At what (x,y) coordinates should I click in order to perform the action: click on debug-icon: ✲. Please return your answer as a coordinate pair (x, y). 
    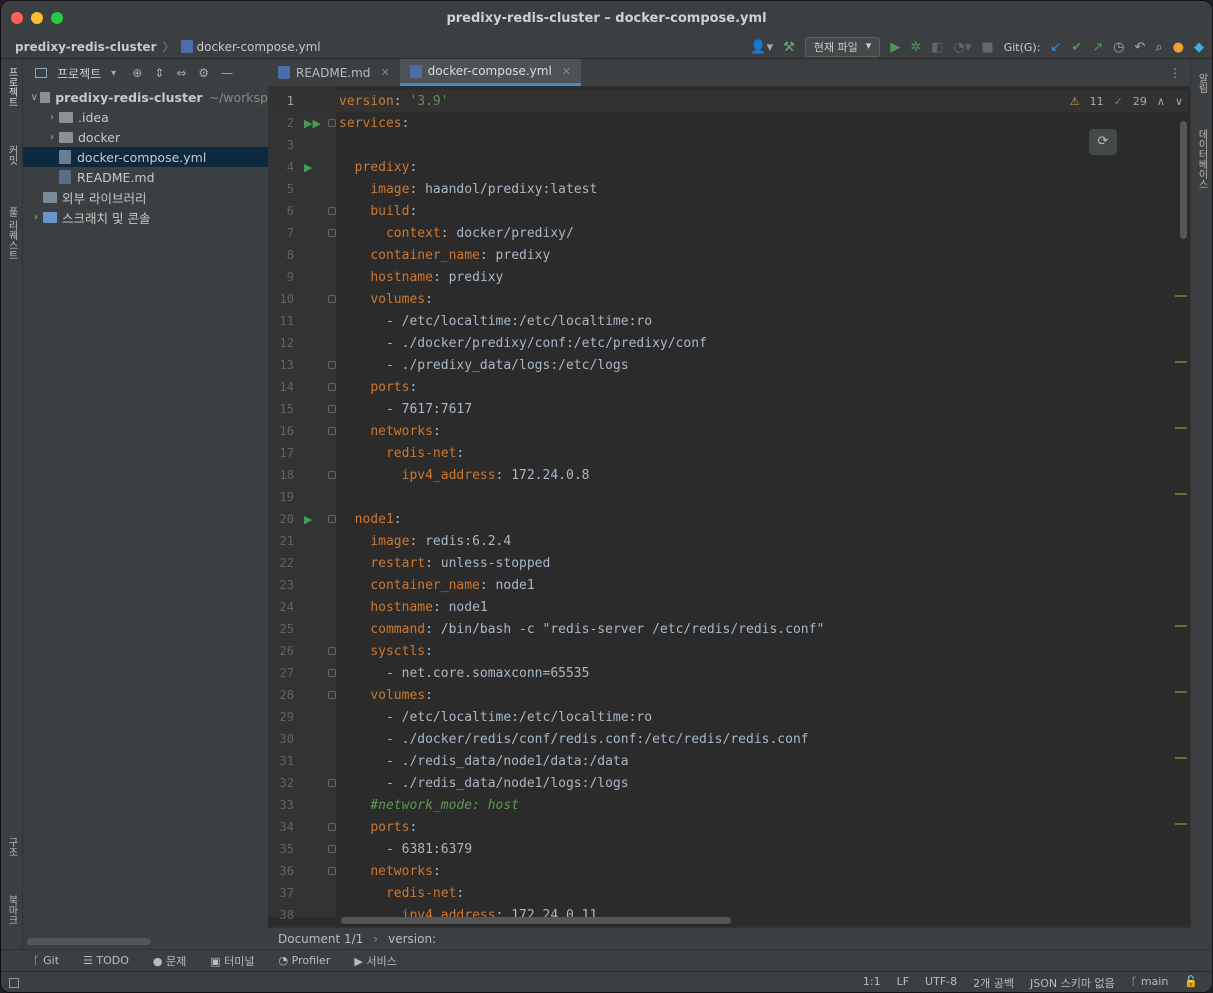
    Looking at the image, I should click on (915, 47).